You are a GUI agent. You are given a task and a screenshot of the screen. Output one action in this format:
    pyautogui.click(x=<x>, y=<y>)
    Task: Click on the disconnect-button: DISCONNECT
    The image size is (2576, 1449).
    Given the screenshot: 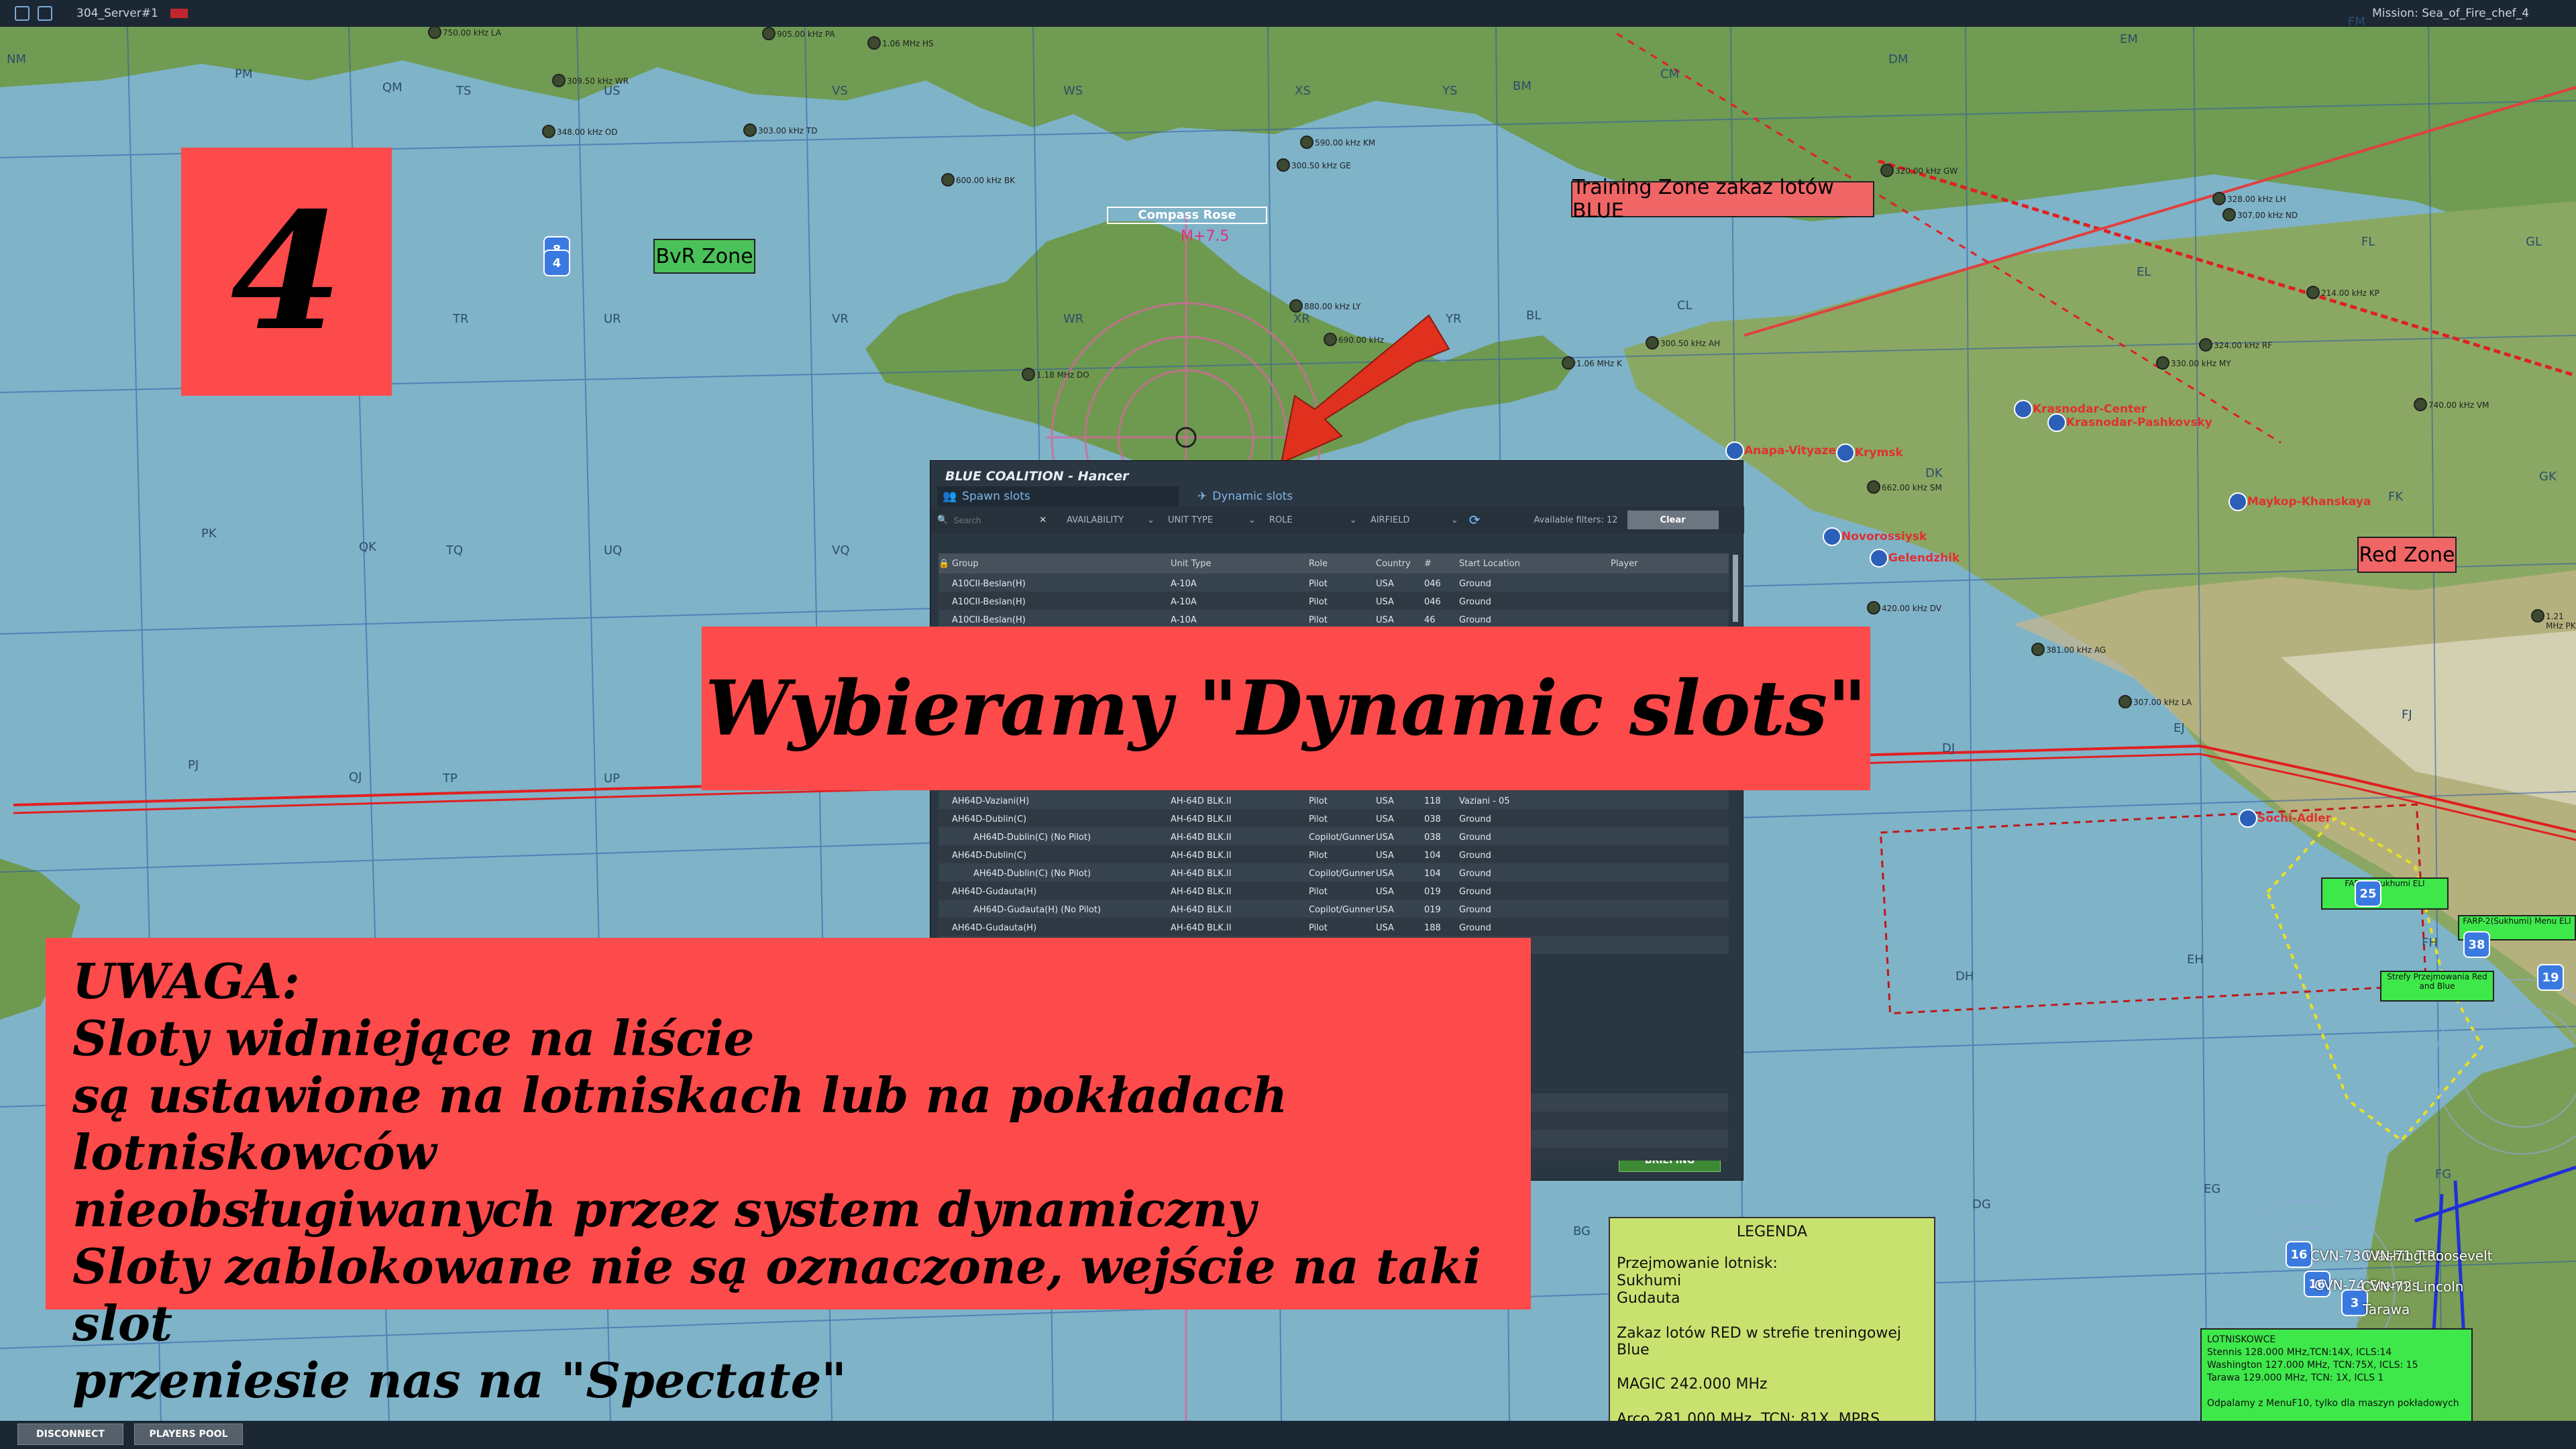 What is the action you would take?
    pyautogui.click(x=70, y=1434)
    